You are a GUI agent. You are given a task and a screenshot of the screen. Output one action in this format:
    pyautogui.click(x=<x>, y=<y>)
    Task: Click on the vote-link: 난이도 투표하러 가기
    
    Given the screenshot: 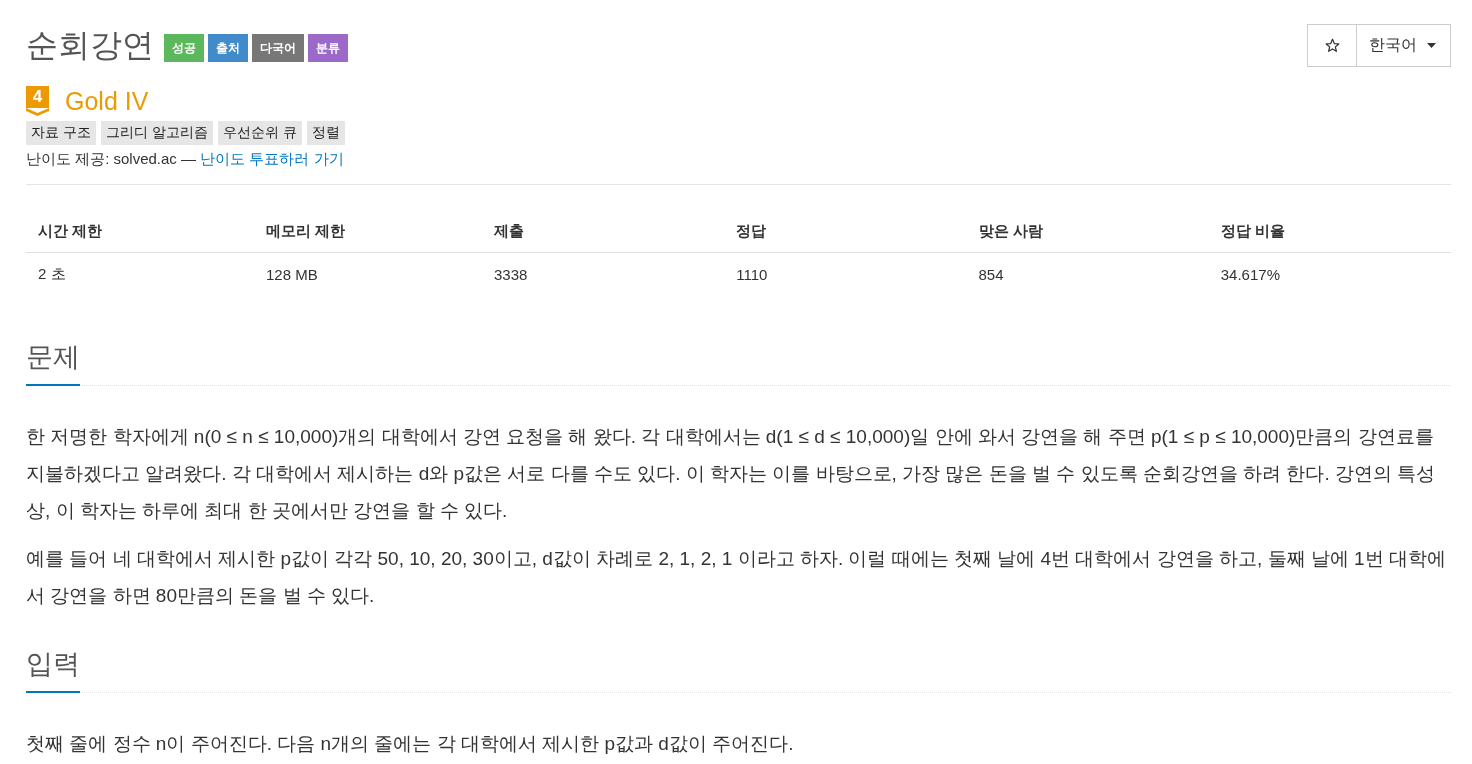 What is the action you would take?
    pyautogui.click(x=272, y=158)
    